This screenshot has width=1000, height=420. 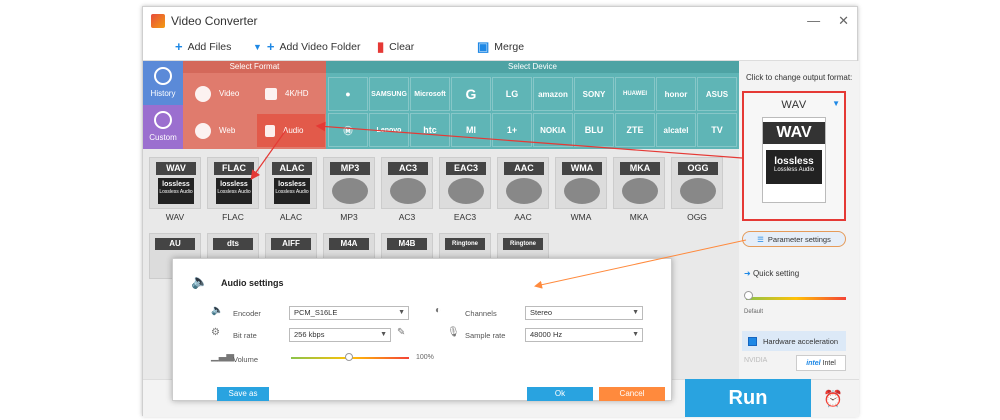 What do you see at coordinates (676, 94) in the screenshot?
I see `device-honor: honor` at bounding box center [676, 94].